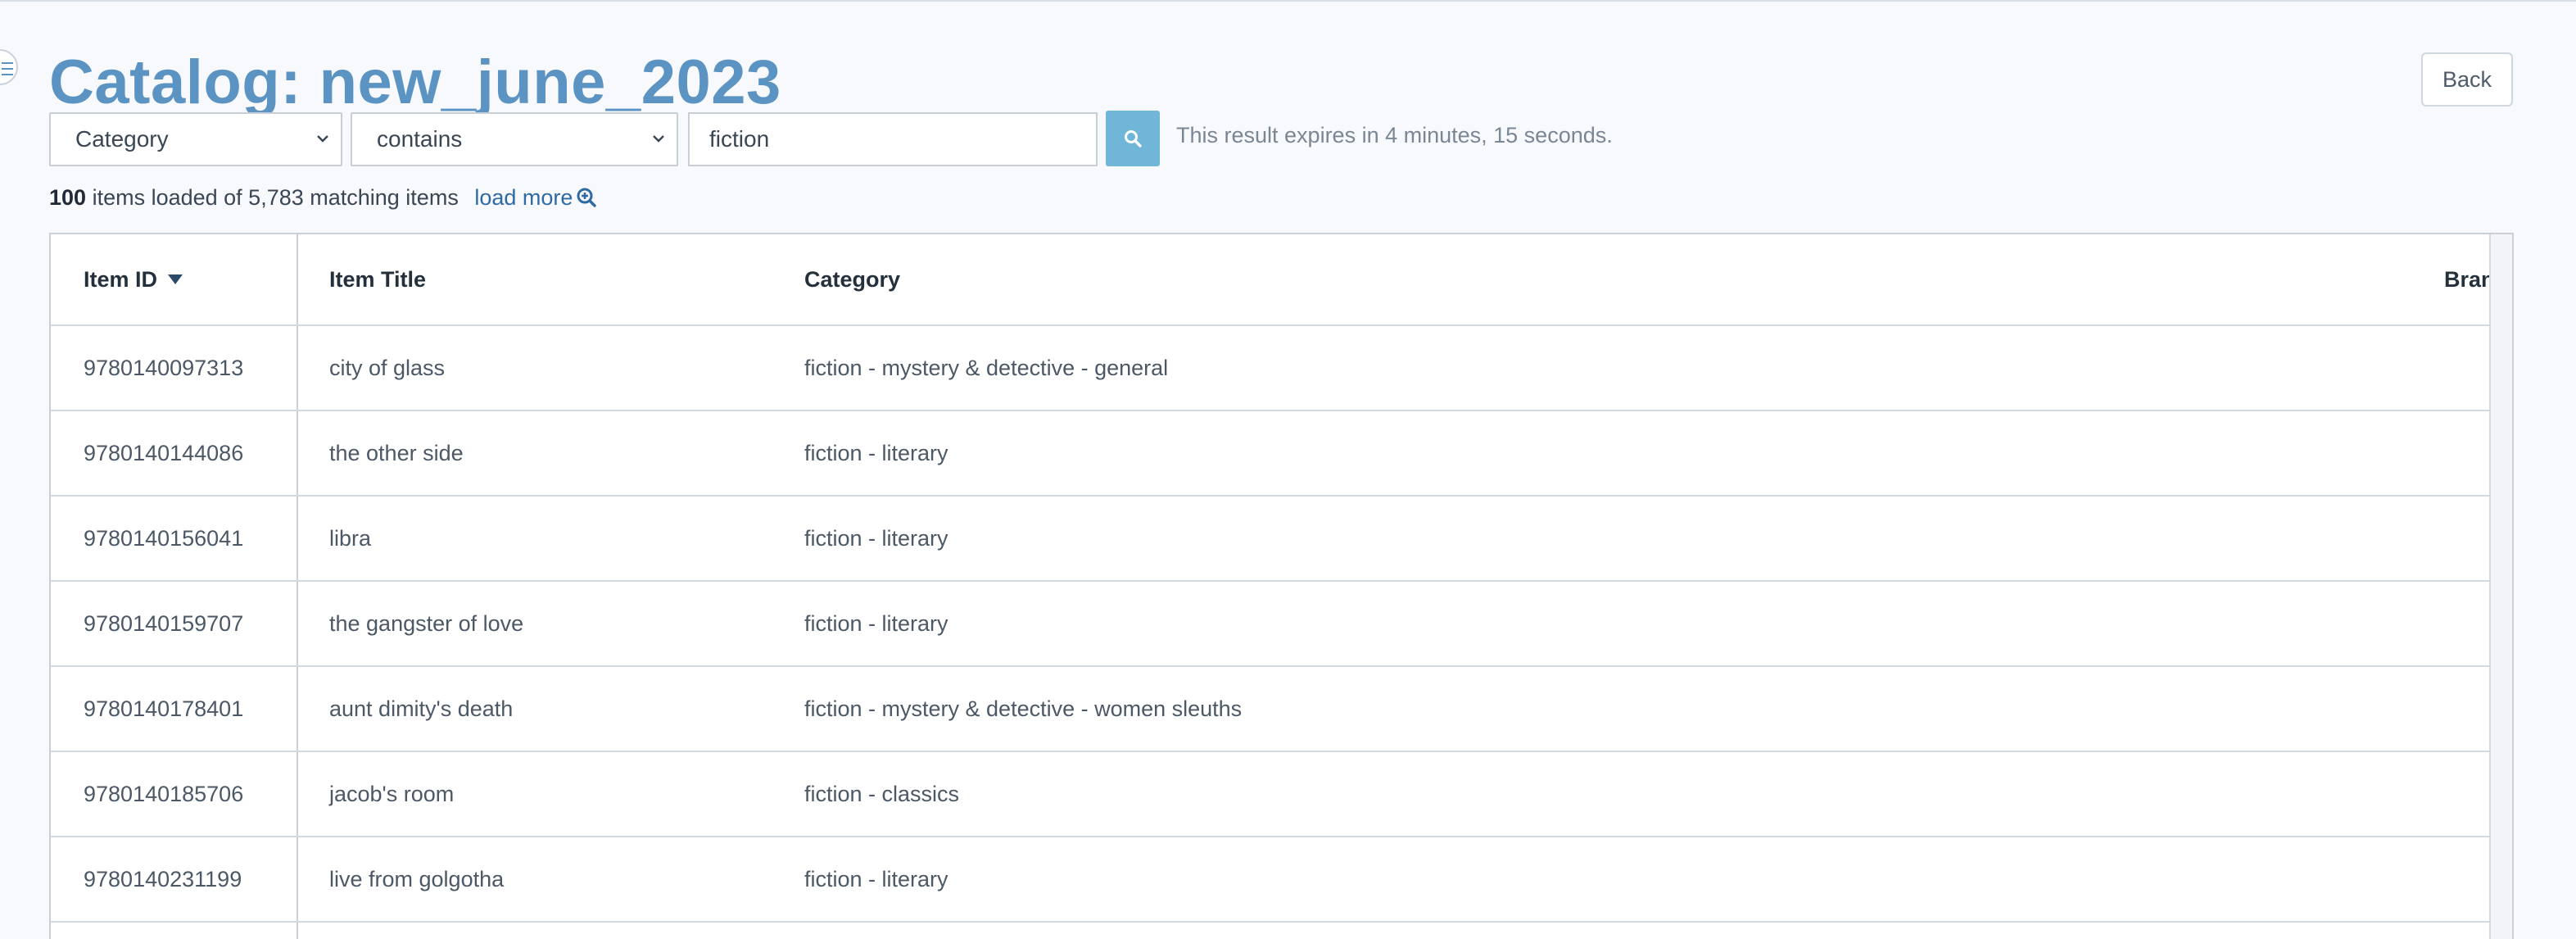 Image resolution: width=2576 pixels, height=939 pixels. Describe the element at coordinates (986, 367) in the screenshot. I see `cell-category: fiction - mystery & detective - general` at that location.